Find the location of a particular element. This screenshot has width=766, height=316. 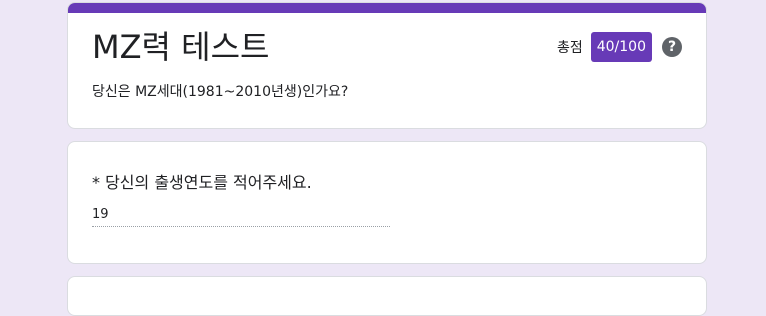

header-accent-bar is located at coordinates (387, 8).